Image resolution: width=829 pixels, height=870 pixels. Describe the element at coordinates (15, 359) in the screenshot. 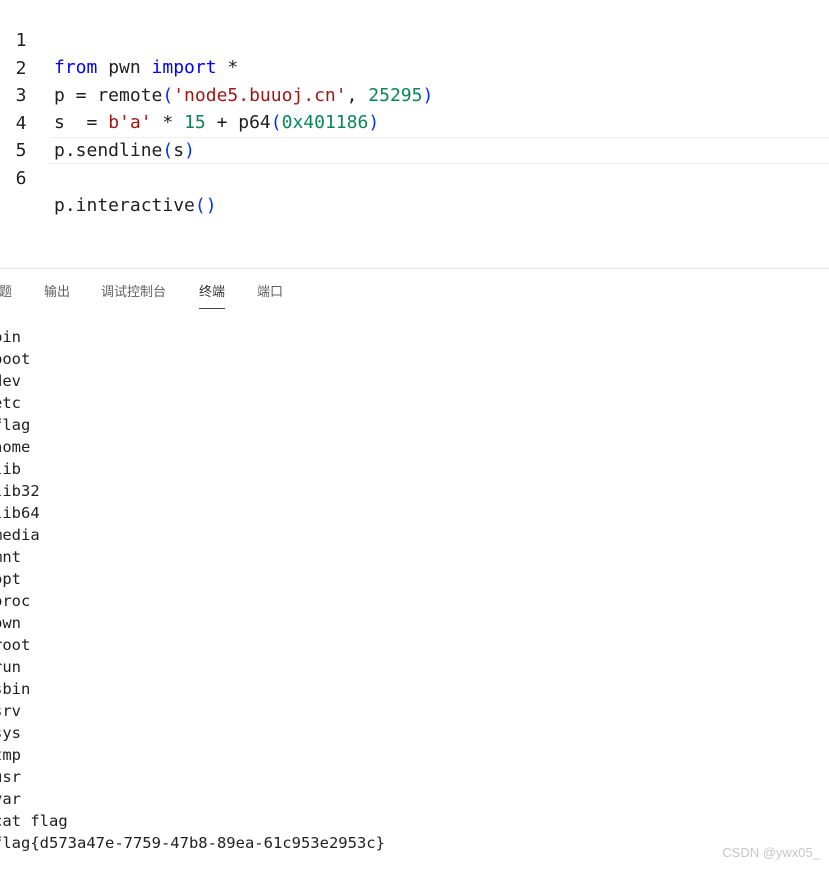

I see `terminal-line: boot` at that location.